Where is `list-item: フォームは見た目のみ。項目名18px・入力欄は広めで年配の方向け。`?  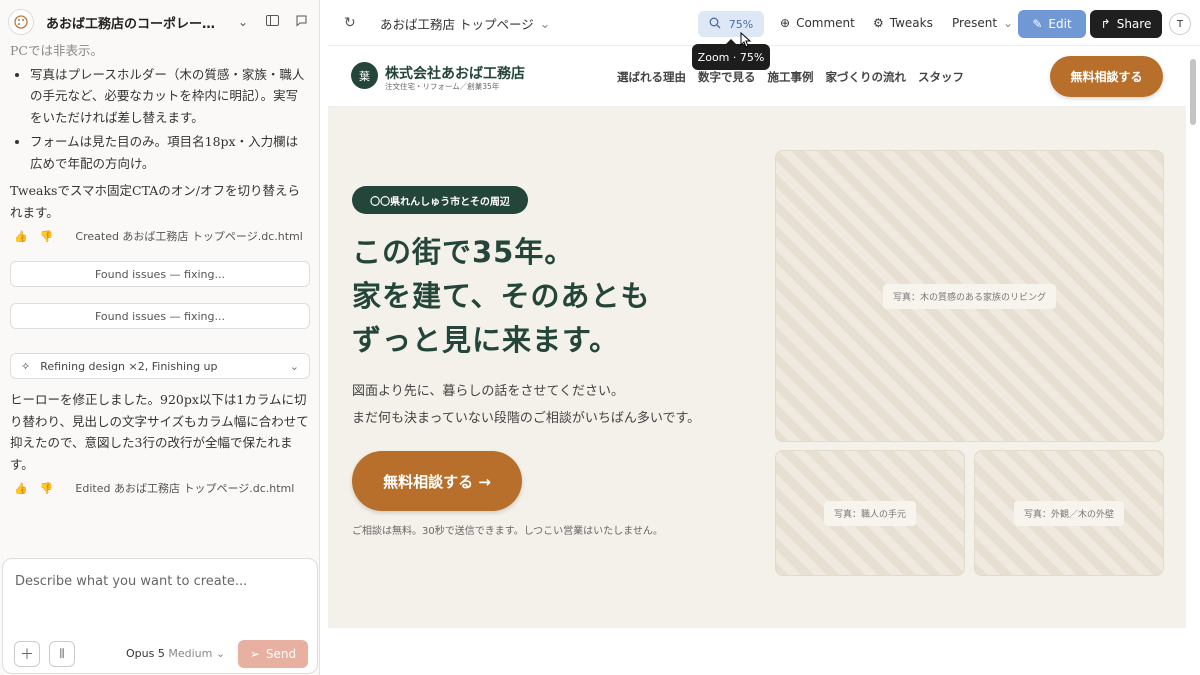 list-item: フォームは見た目のみ。項目名18px・入力欄は広めで年配の方向け。 is located at coordinates (170, 152).